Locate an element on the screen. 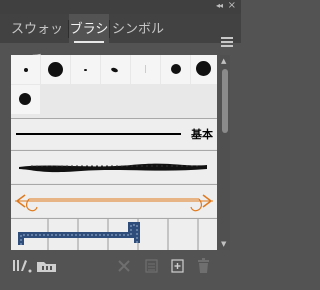 The image size is (320, 290). charcoal-stroke-icon is located at coordinates (113, 168).